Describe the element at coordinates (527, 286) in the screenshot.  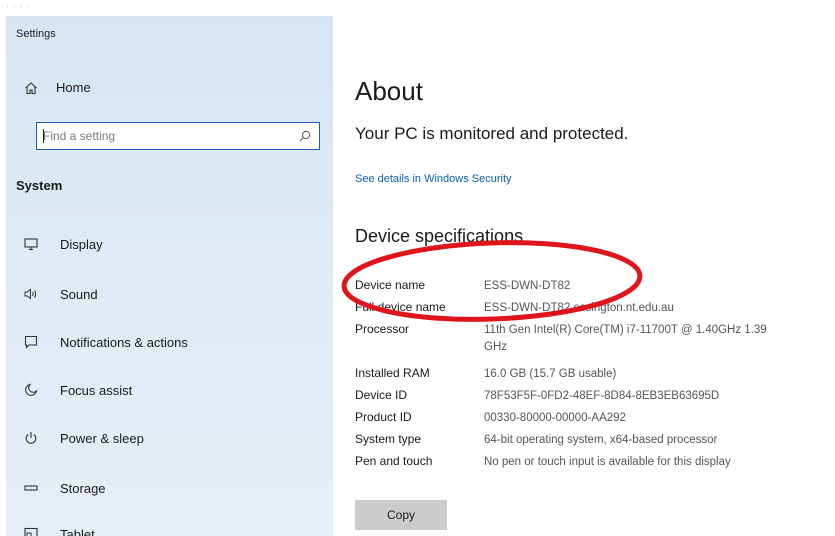
I see `spec-value: ESS-DWN-DT82` at that location.